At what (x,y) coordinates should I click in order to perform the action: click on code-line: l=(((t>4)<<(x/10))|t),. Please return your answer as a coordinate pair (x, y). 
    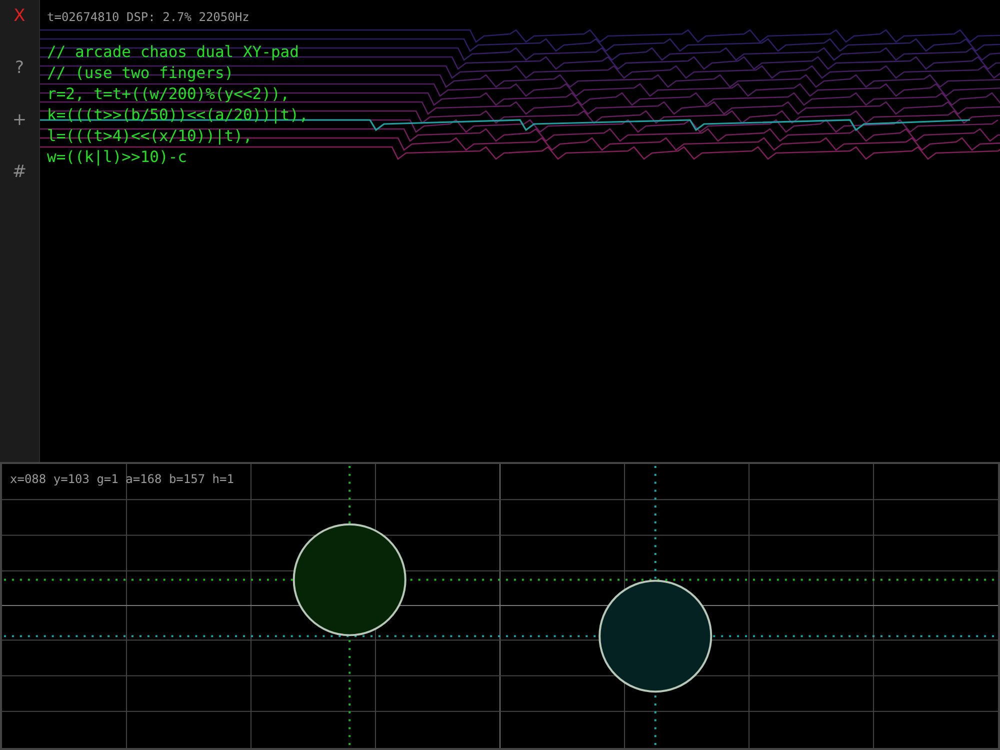
    Looking at the image, I should click on (150, 136).